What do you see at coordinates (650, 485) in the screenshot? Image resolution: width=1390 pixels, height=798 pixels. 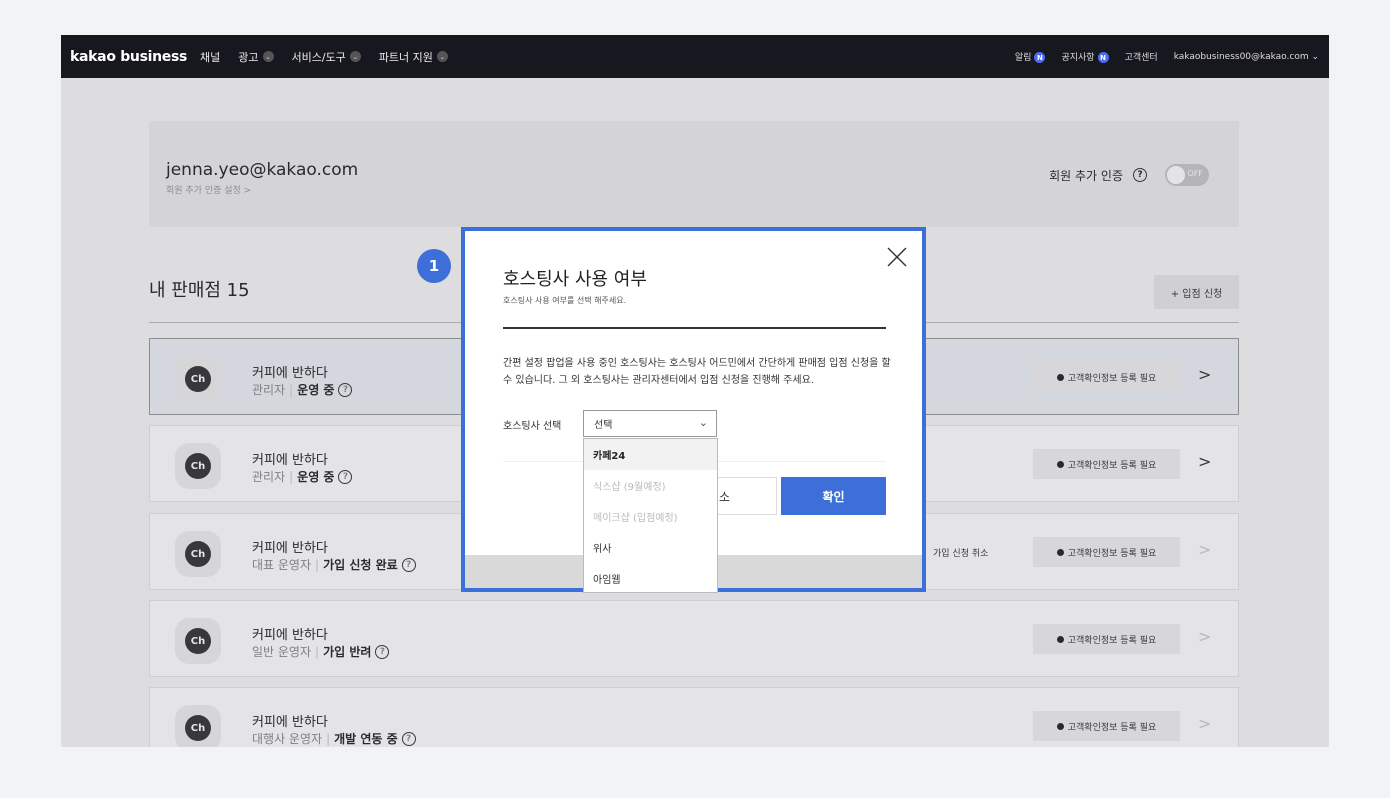 I see `option-sixshop: 식스샵 (9월예정)` at bounding box center [650, 485].